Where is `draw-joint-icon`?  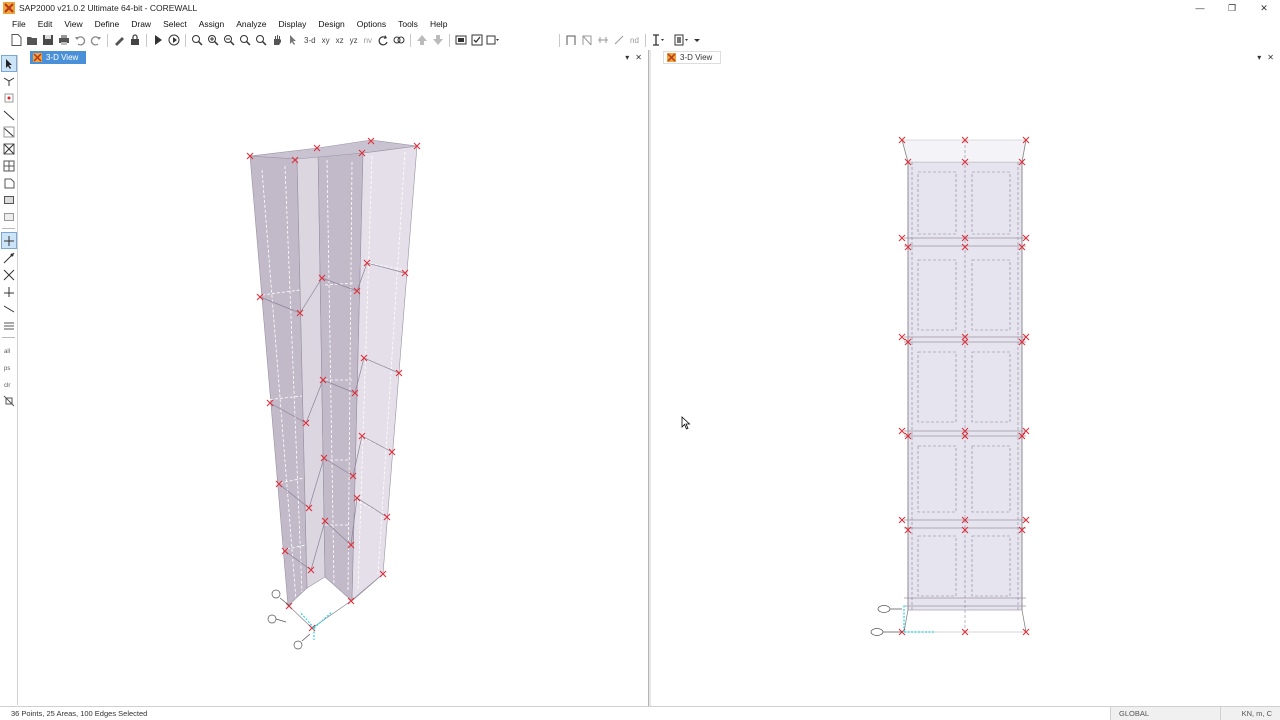 draw-joint-icon is located at coordinates (9, 97).